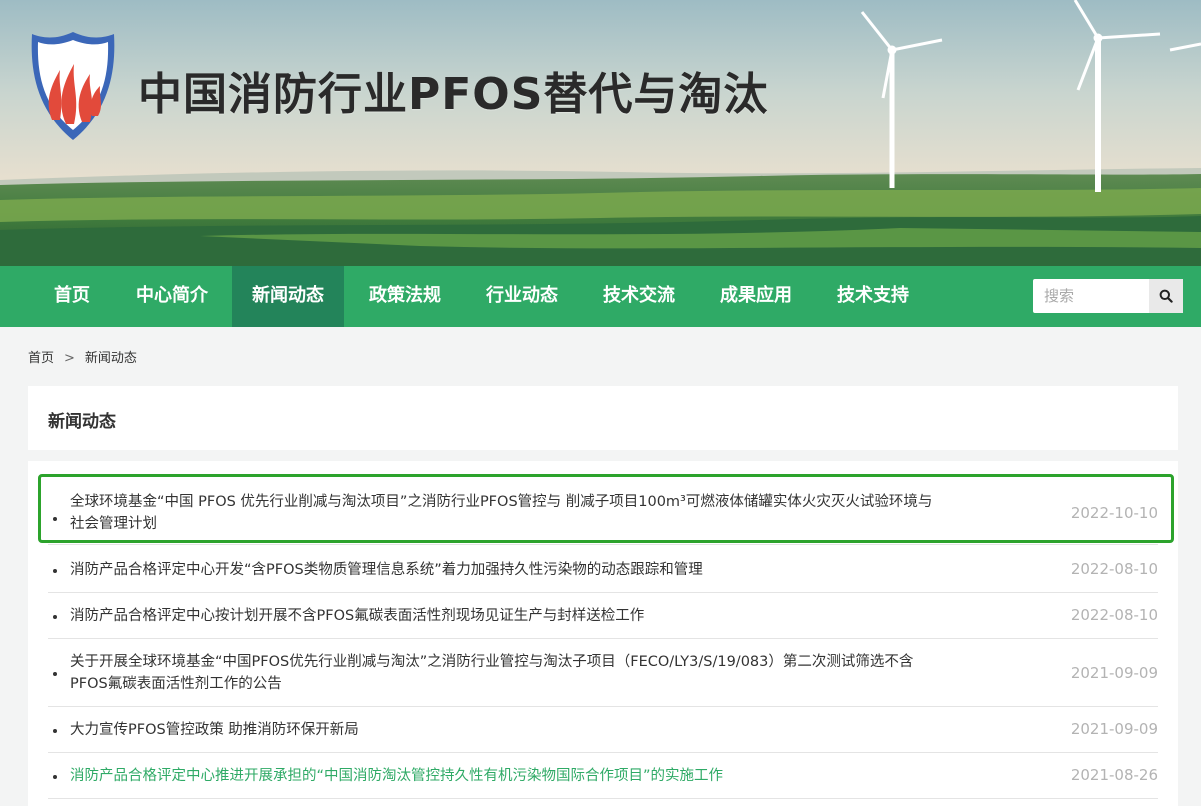  I want to click on section-header: 新闻动态, so click(603, 418).